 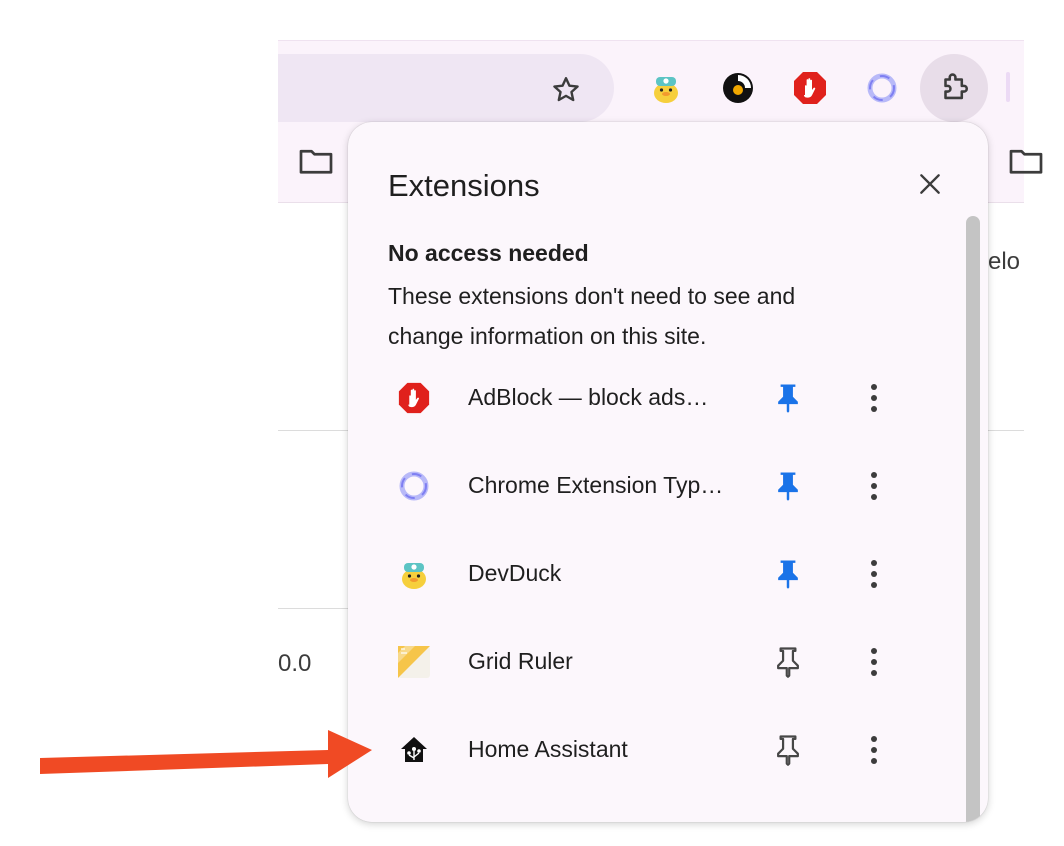 I want to click on extension-row-home-assistant: Home Assistant, so click(x=648, y=750).